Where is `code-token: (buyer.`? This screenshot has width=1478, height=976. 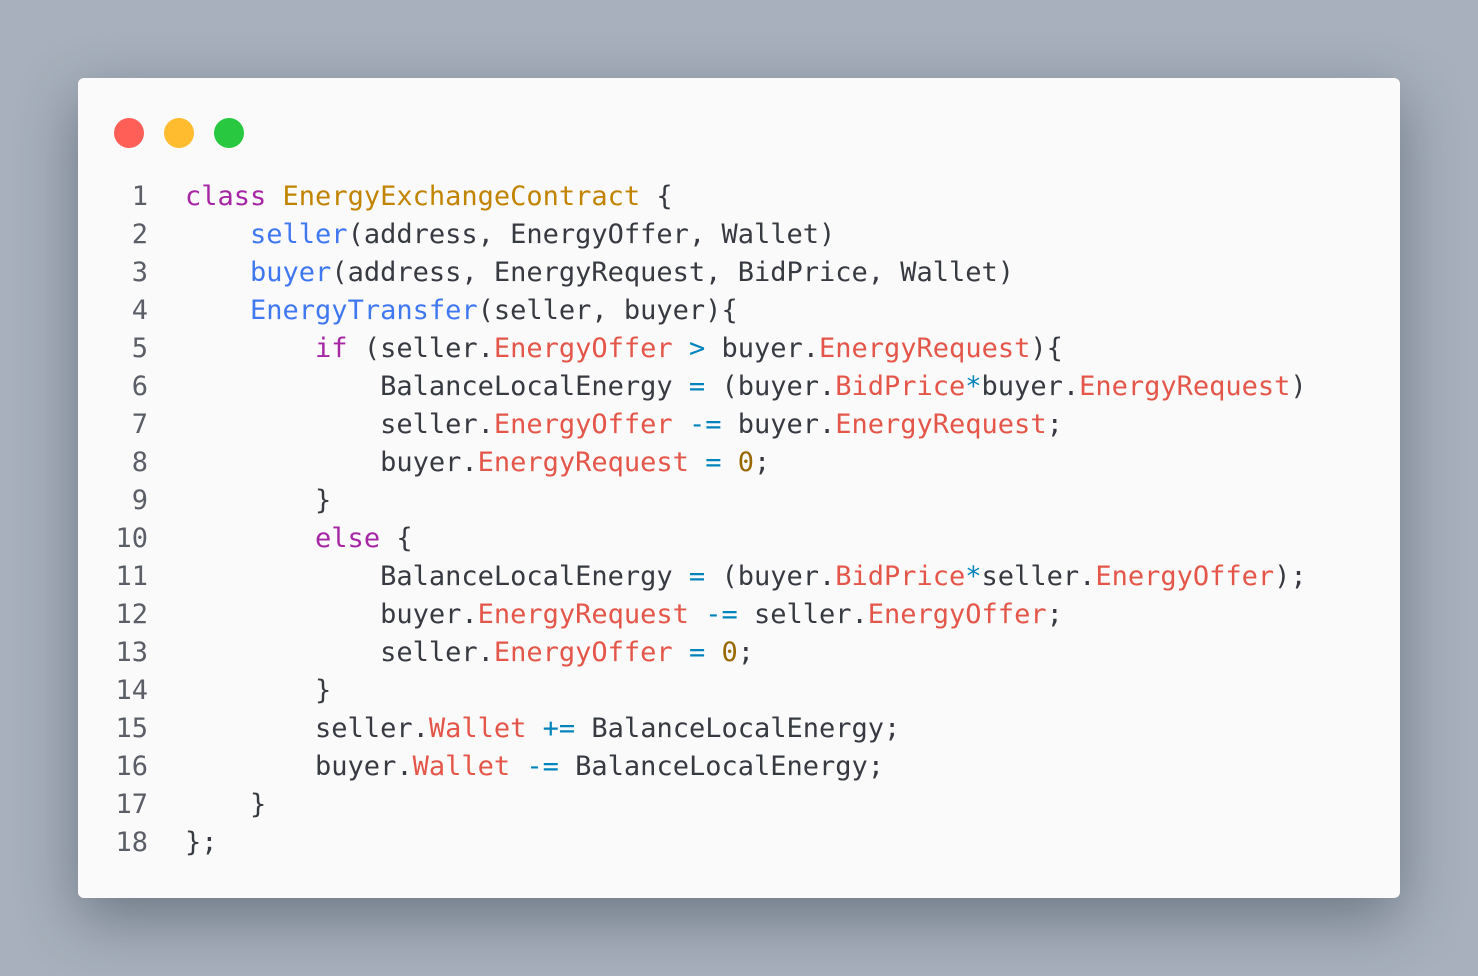
code-token: (buyer. is located at coordinates (770, 576).